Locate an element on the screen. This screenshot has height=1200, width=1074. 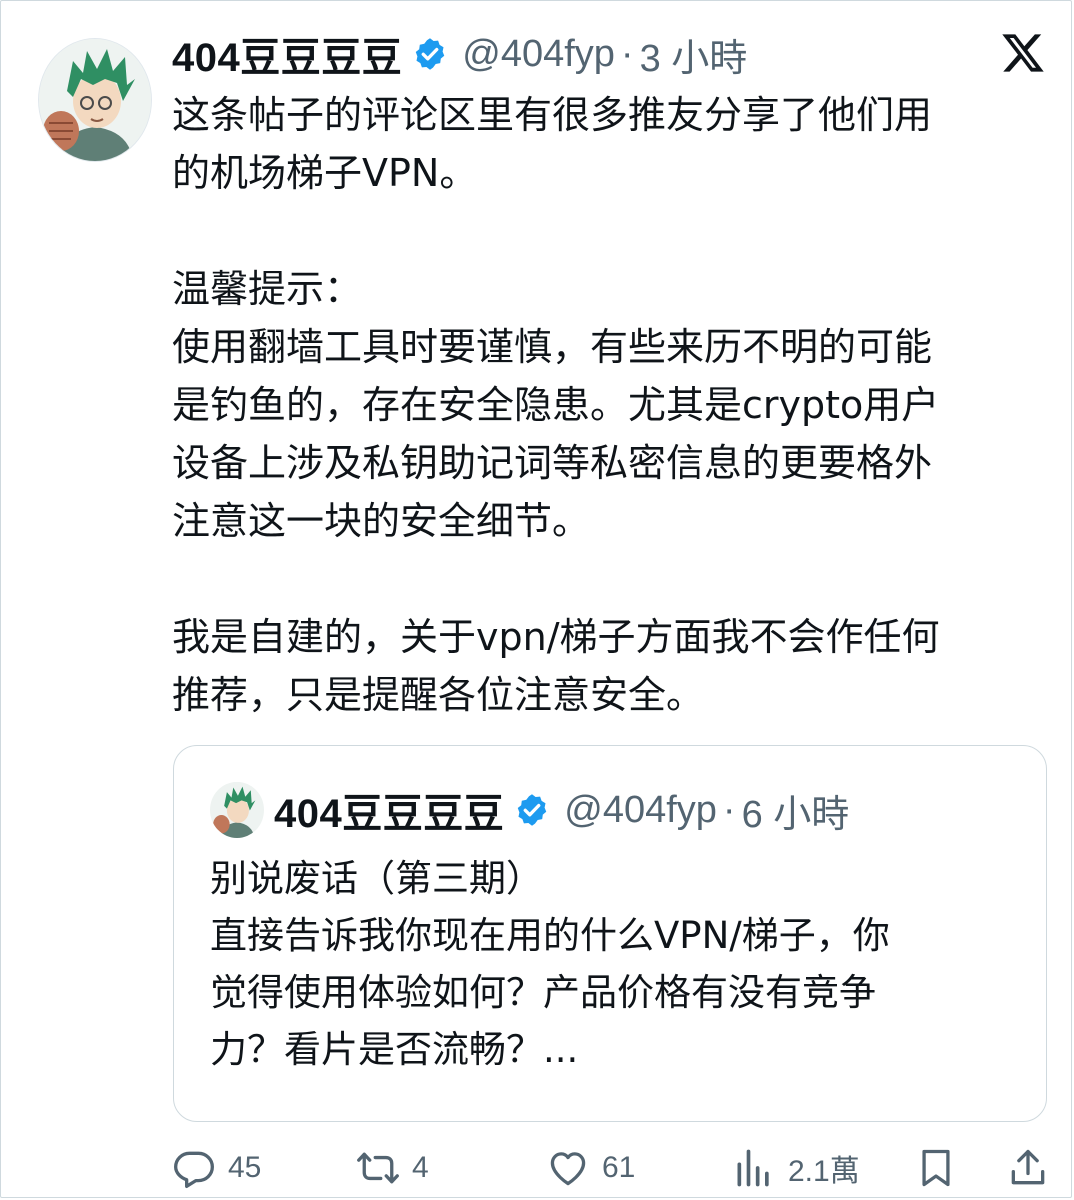
avatar-illustration-icon is located at coordinates (95, 100).